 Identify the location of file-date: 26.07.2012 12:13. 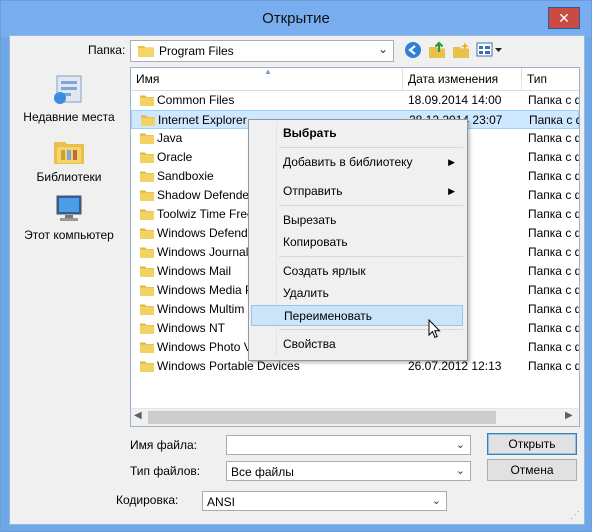
(455, 366).